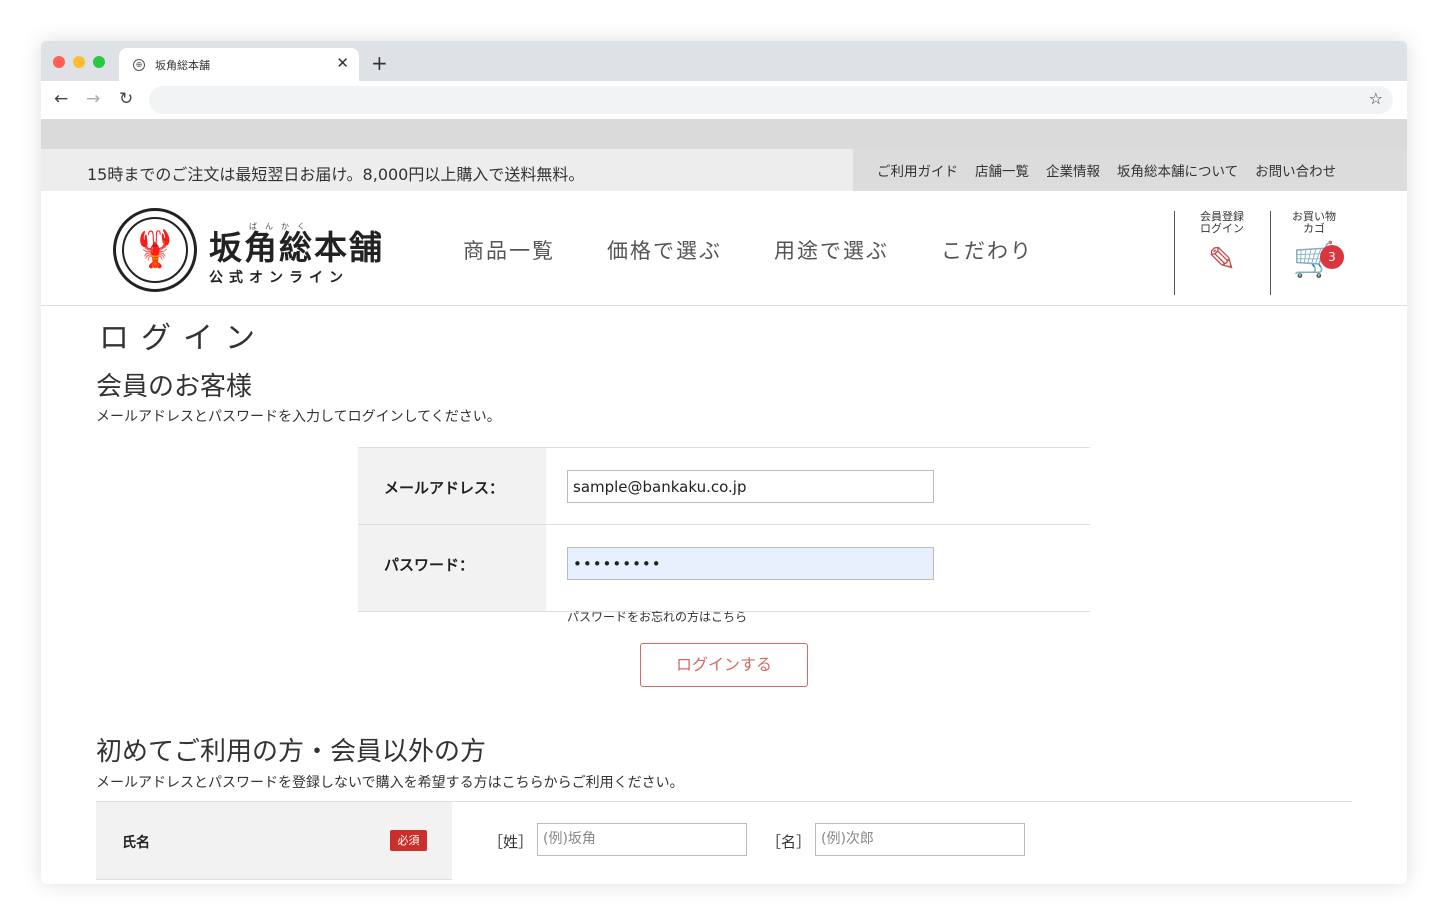  I want to click on forward-arrow-icon: →, so click(93, 99).